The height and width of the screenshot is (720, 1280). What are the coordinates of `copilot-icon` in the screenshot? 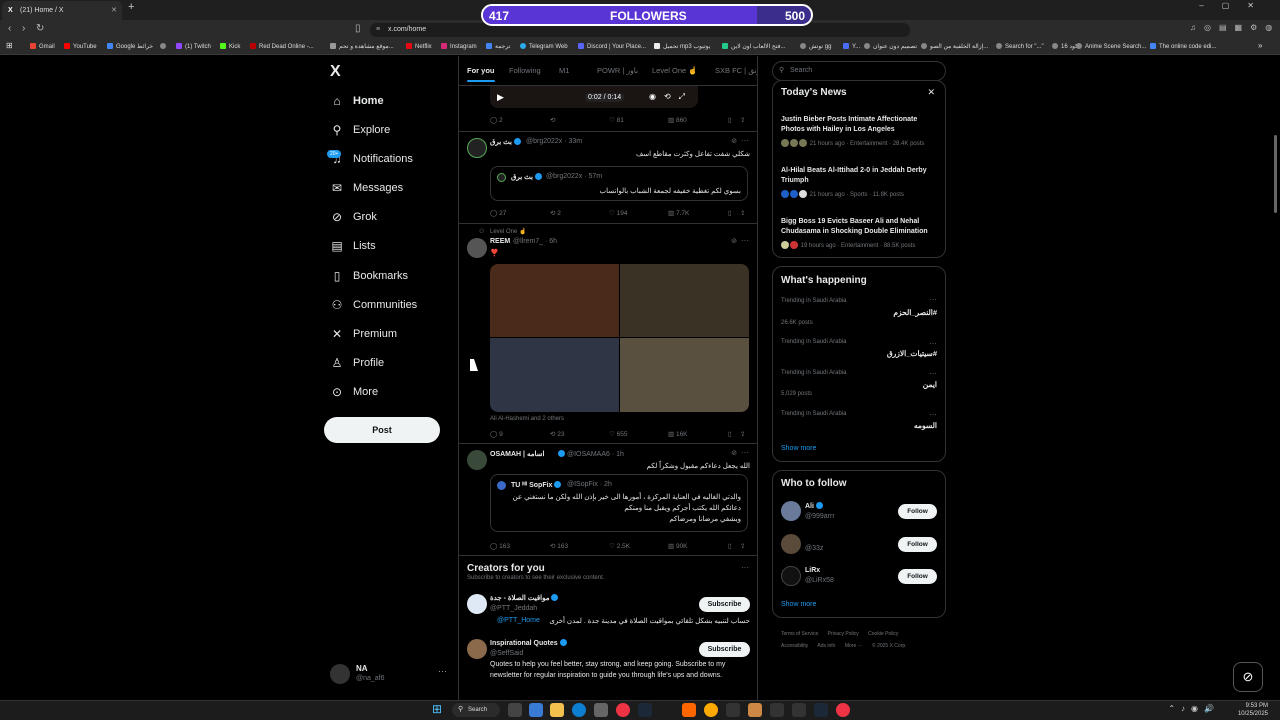 It's located at (536, 710).